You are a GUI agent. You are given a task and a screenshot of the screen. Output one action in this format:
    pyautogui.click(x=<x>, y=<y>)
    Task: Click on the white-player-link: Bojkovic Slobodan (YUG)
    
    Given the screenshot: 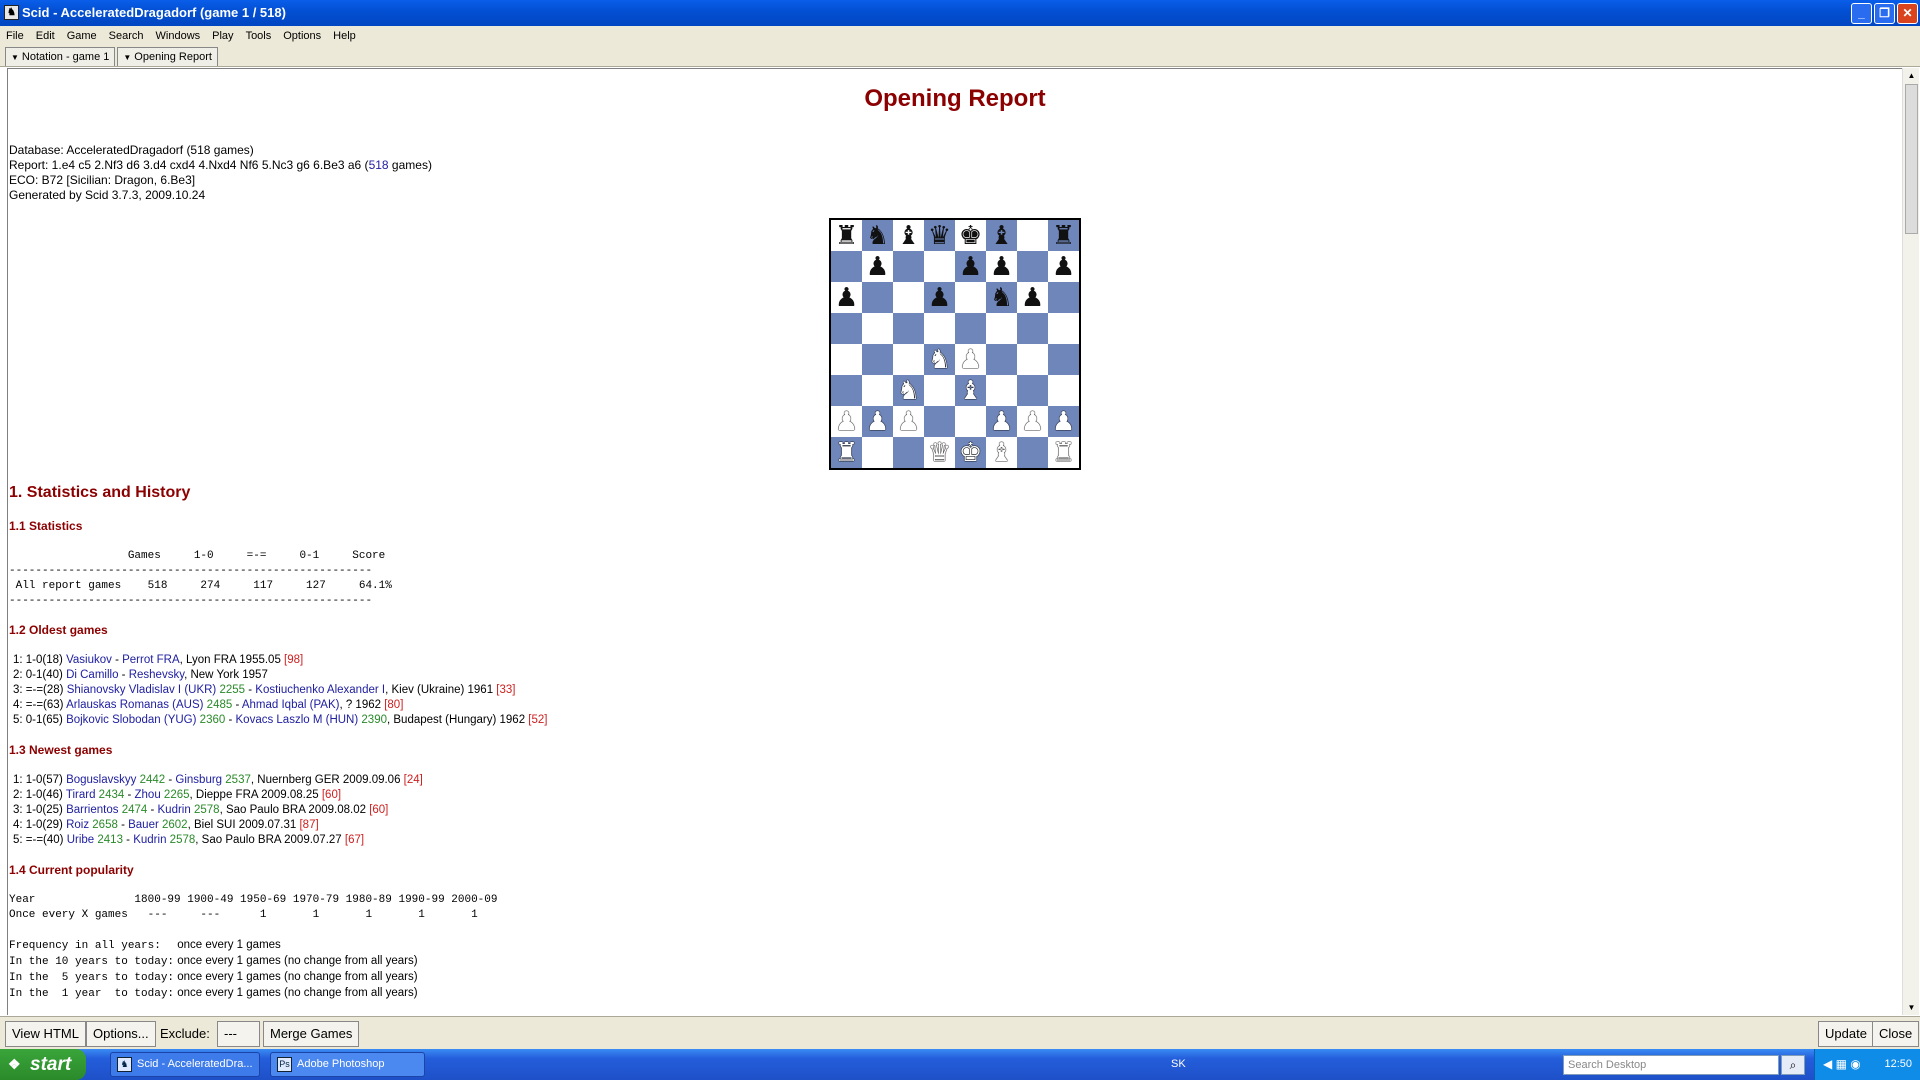 What is the action you would take?
    pyautogui.click(x=131, y=720)
    